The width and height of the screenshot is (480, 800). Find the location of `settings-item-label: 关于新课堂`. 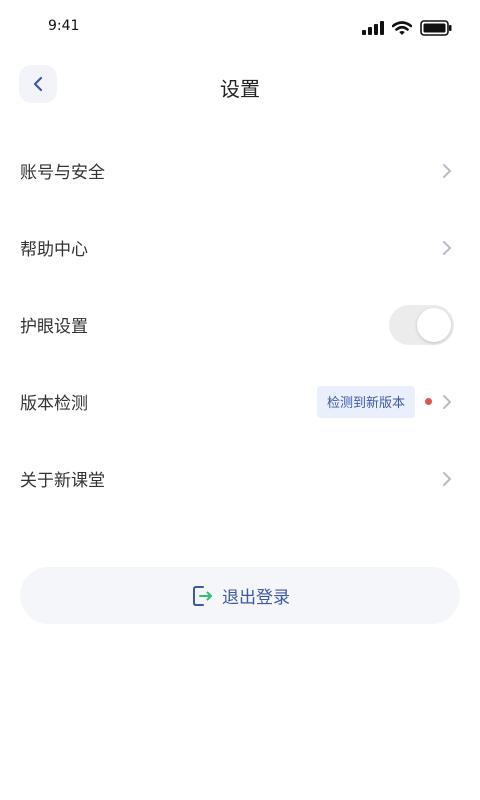

settings-item-label: 关于新课堂 is located at coordinates (62, 481).